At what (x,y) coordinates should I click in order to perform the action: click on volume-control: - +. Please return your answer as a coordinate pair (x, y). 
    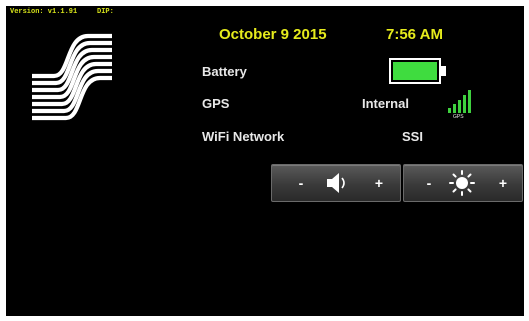
    Looking at the image, I should click on (336, 183).